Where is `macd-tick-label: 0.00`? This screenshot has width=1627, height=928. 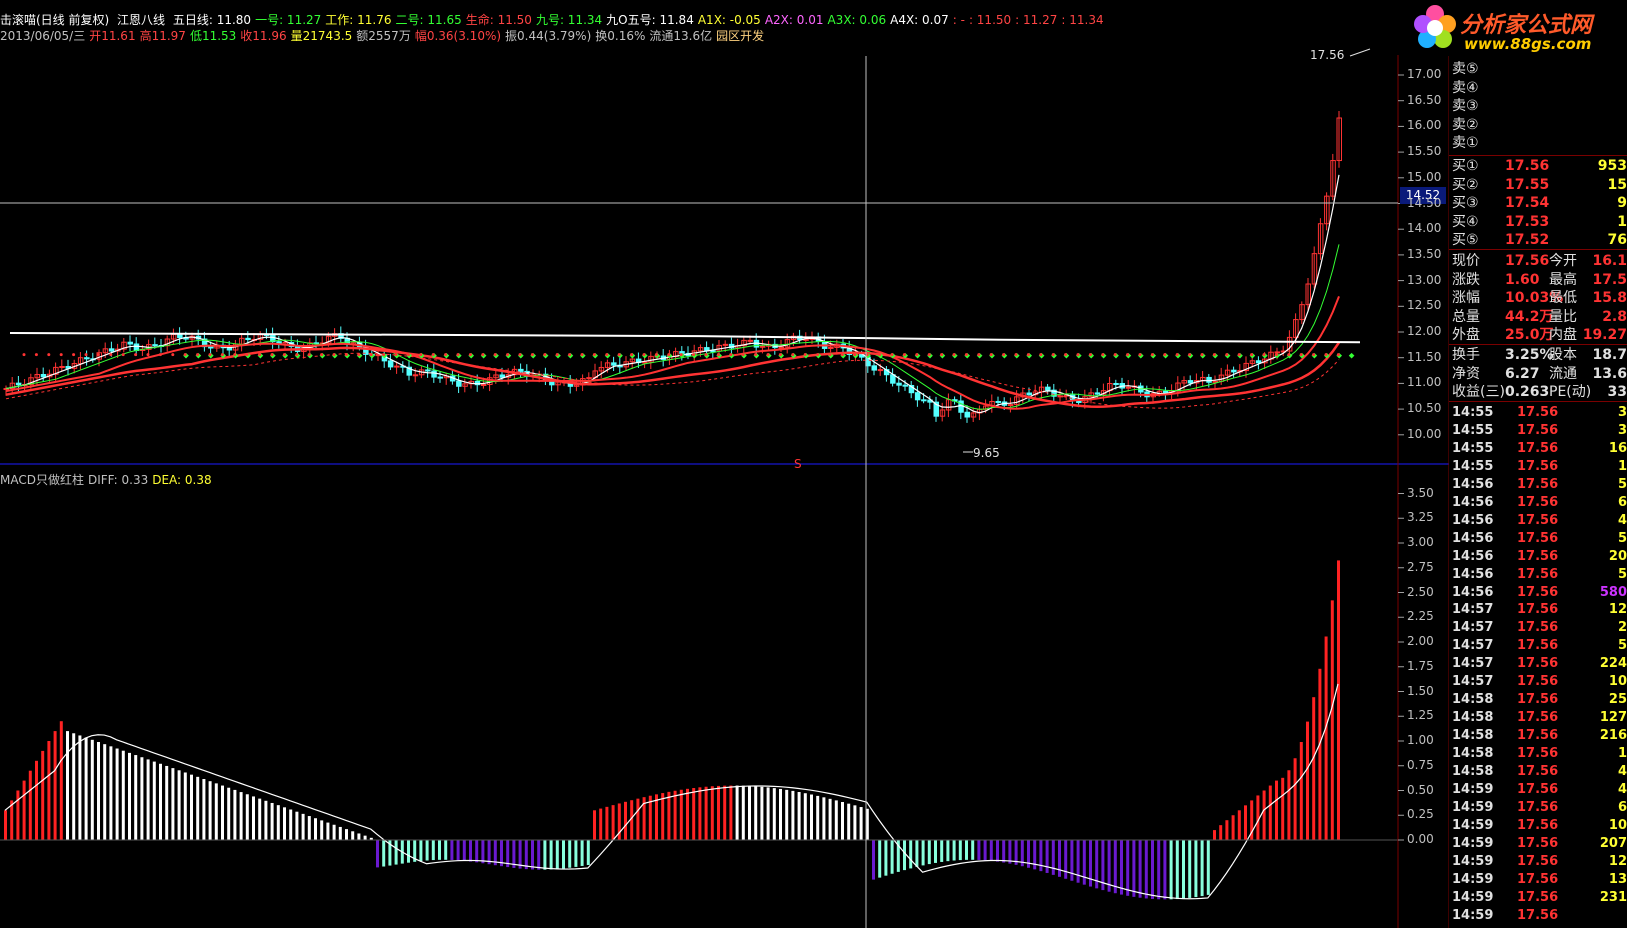 macd-tick-label: 0.00 is located at coordinates (1420, 839).